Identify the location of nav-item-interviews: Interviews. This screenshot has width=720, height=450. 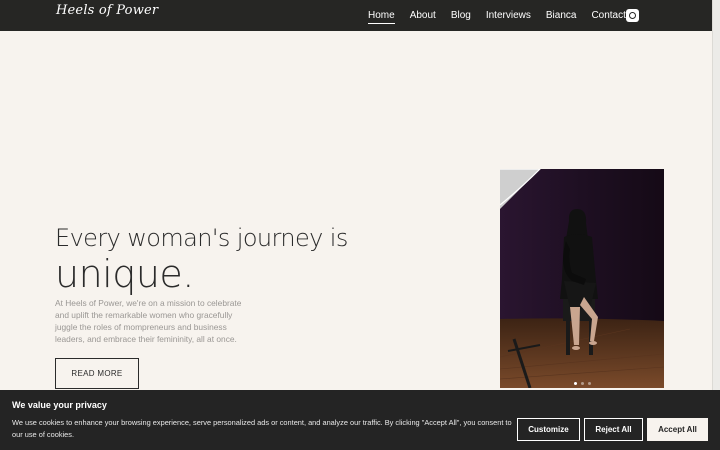
(508, 15).